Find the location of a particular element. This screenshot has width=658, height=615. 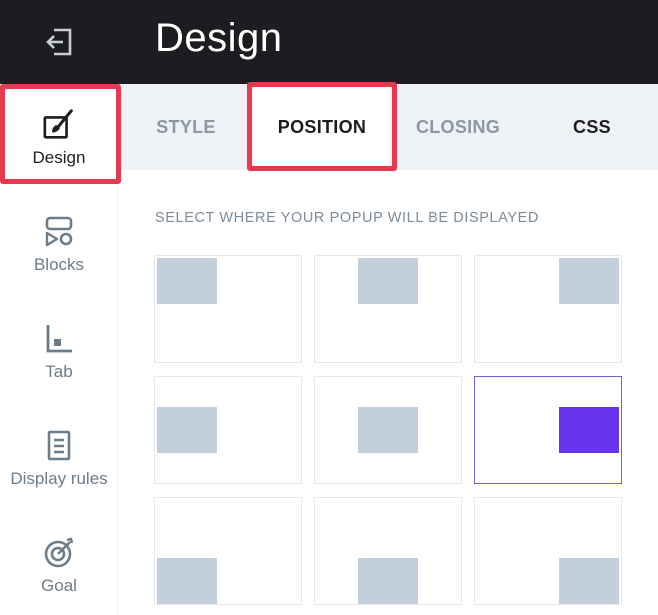

page-title: Design is located at coordinates (219, 38).